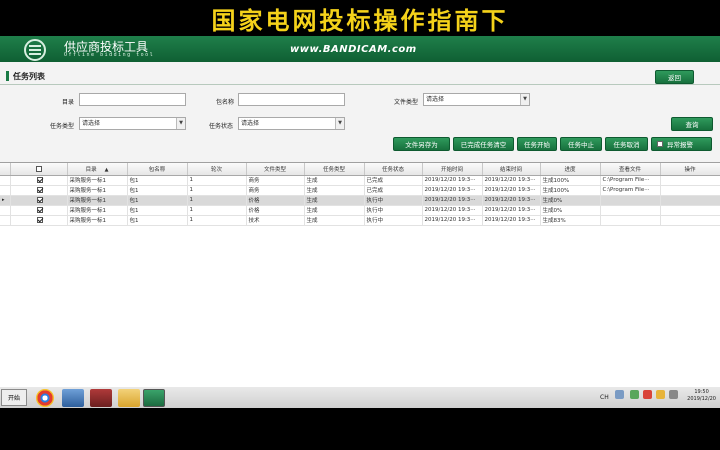  Describe the element at coordinates (701, 392) in the screenshot. I see `clock-time: 19:50` at that location.